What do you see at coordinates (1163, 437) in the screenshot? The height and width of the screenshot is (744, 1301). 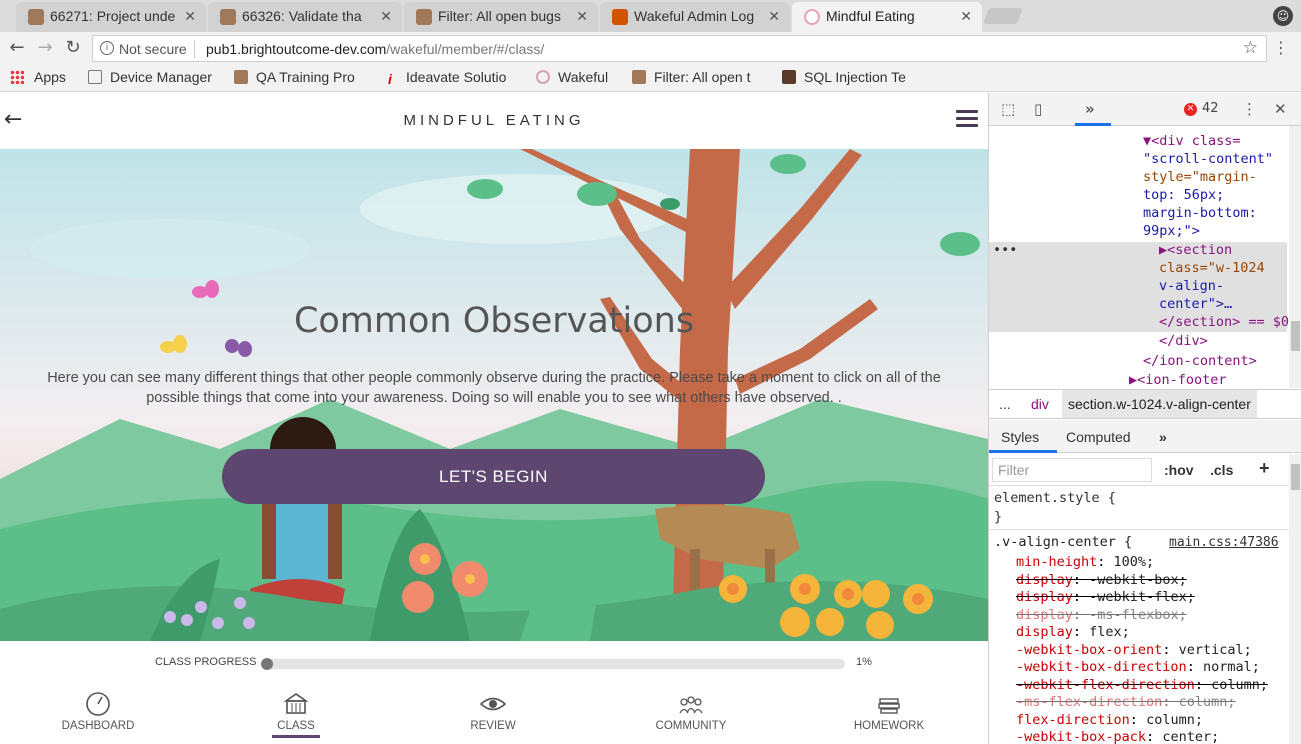 I see `tab-more: »` at bounding box center [1163, 437].